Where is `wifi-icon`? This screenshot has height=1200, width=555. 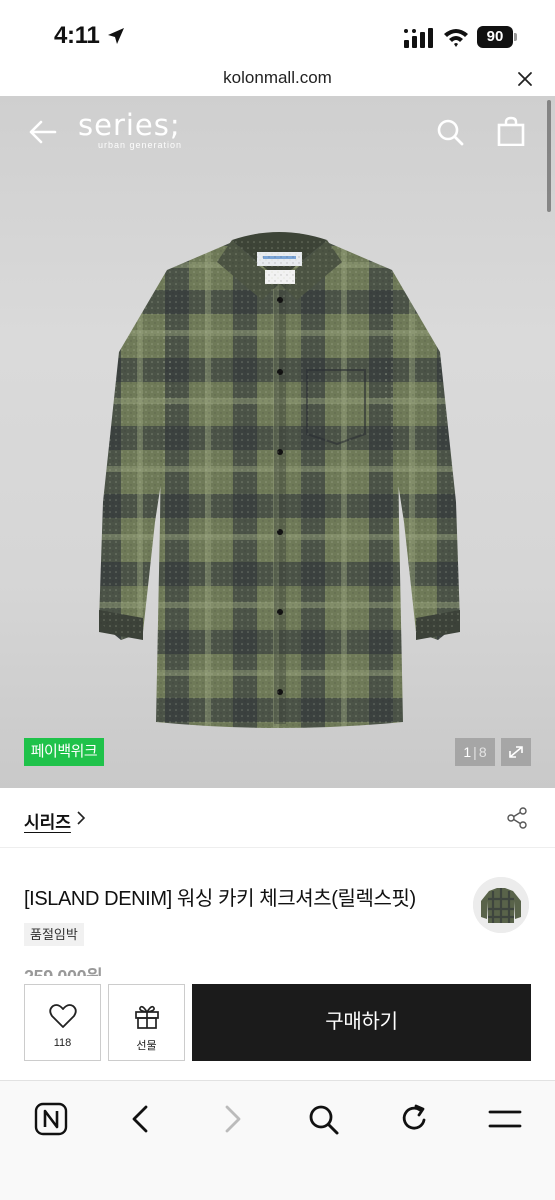
wifi-icon is located at coordinates (456, 38).